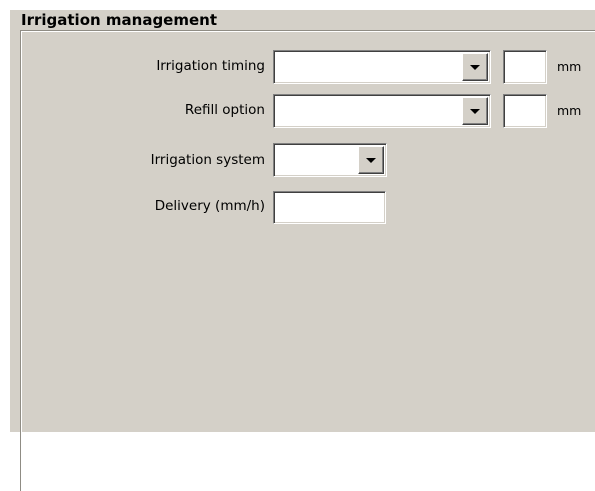 This screenshot has height=491, width=595. Describe the element at coordinates (210, 66) in the screenshot. I see `irrigation-timing-label: Irrigation timing` at that location.